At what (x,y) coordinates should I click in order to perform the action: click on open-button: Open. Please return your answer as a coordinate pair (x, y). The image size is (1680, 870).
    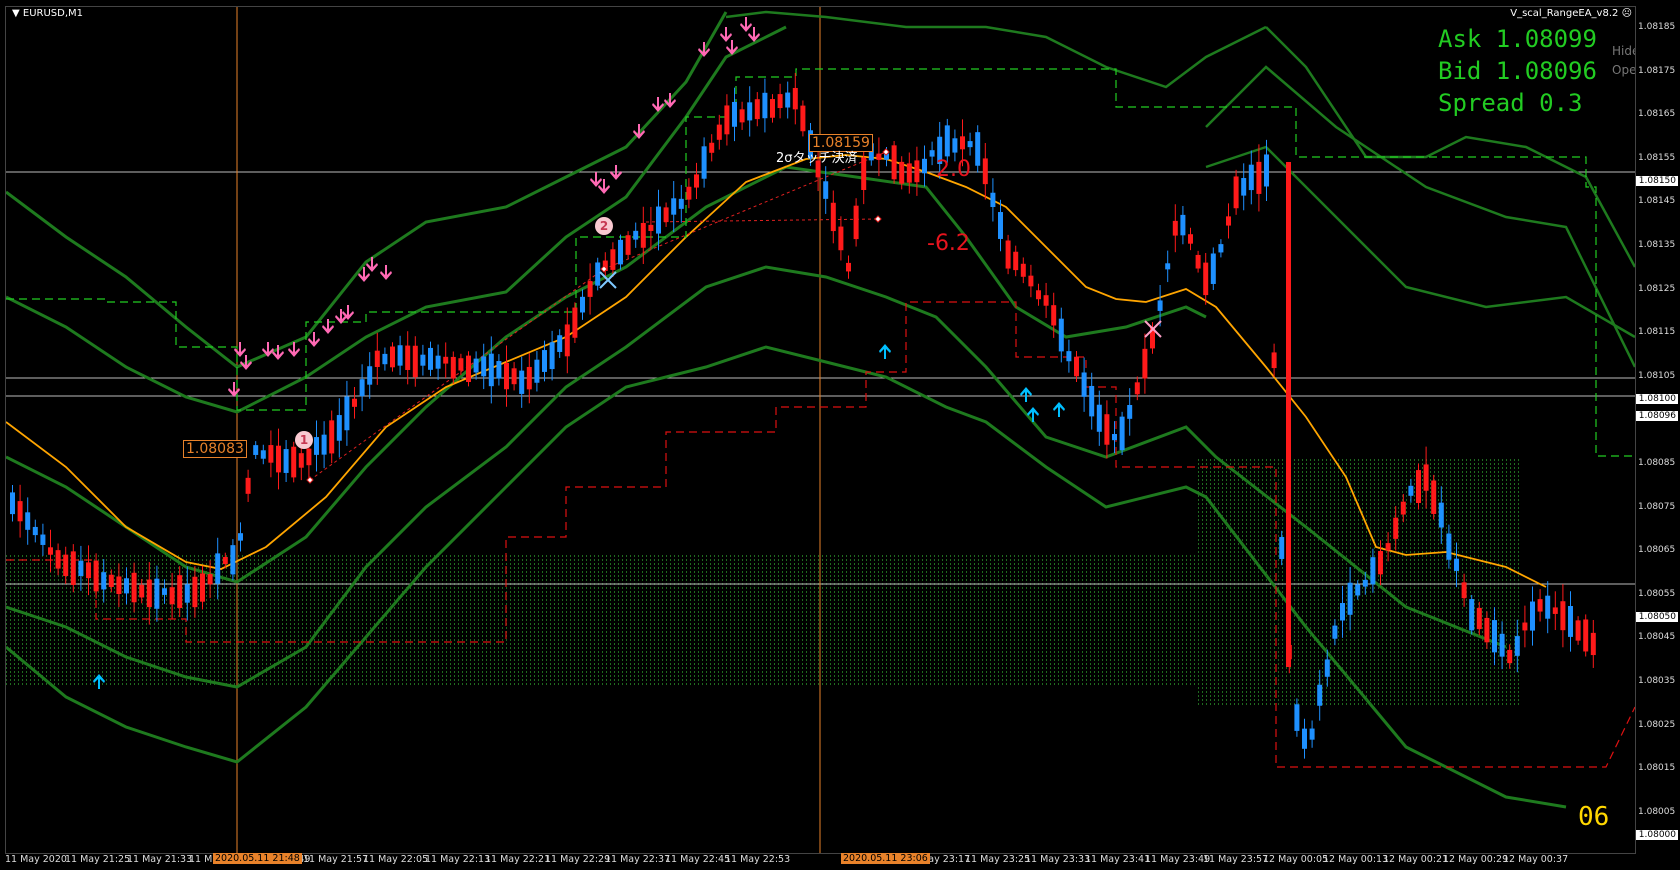
    Looking at the image, I should click on (1623, 70).